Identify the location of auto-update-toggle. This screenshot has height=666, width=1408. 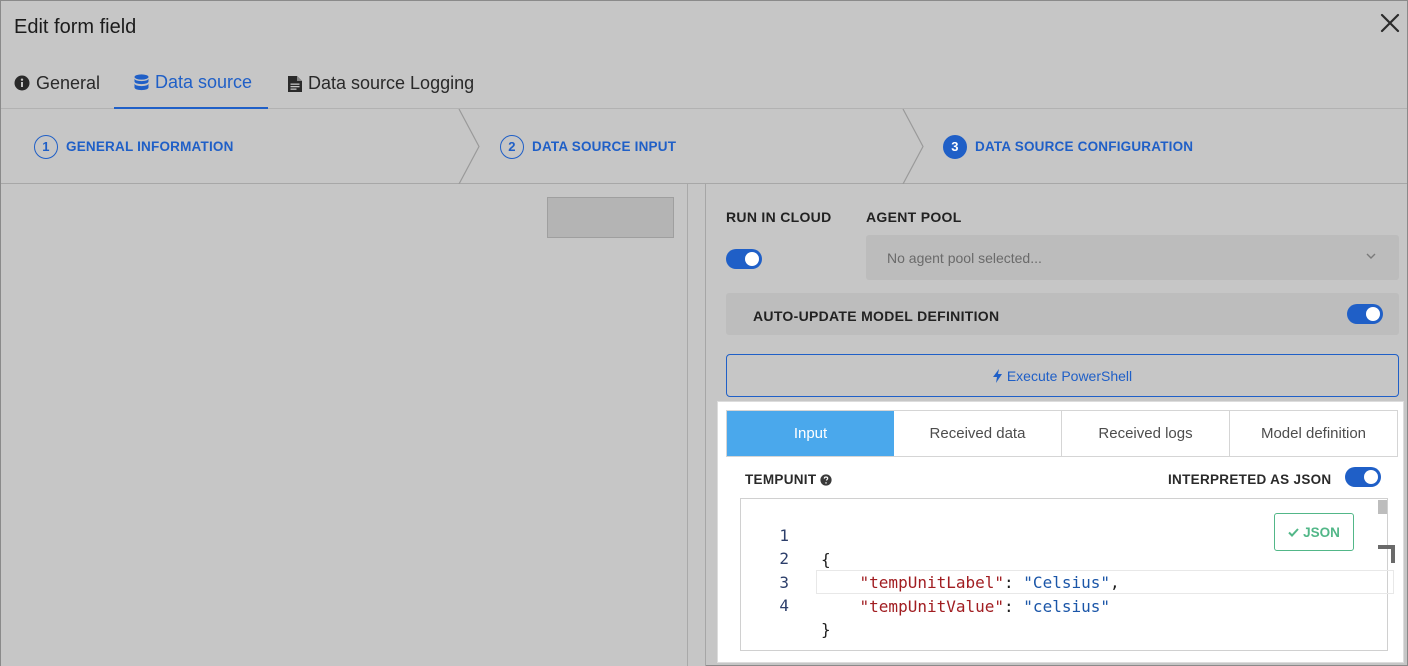
(1365, 314).